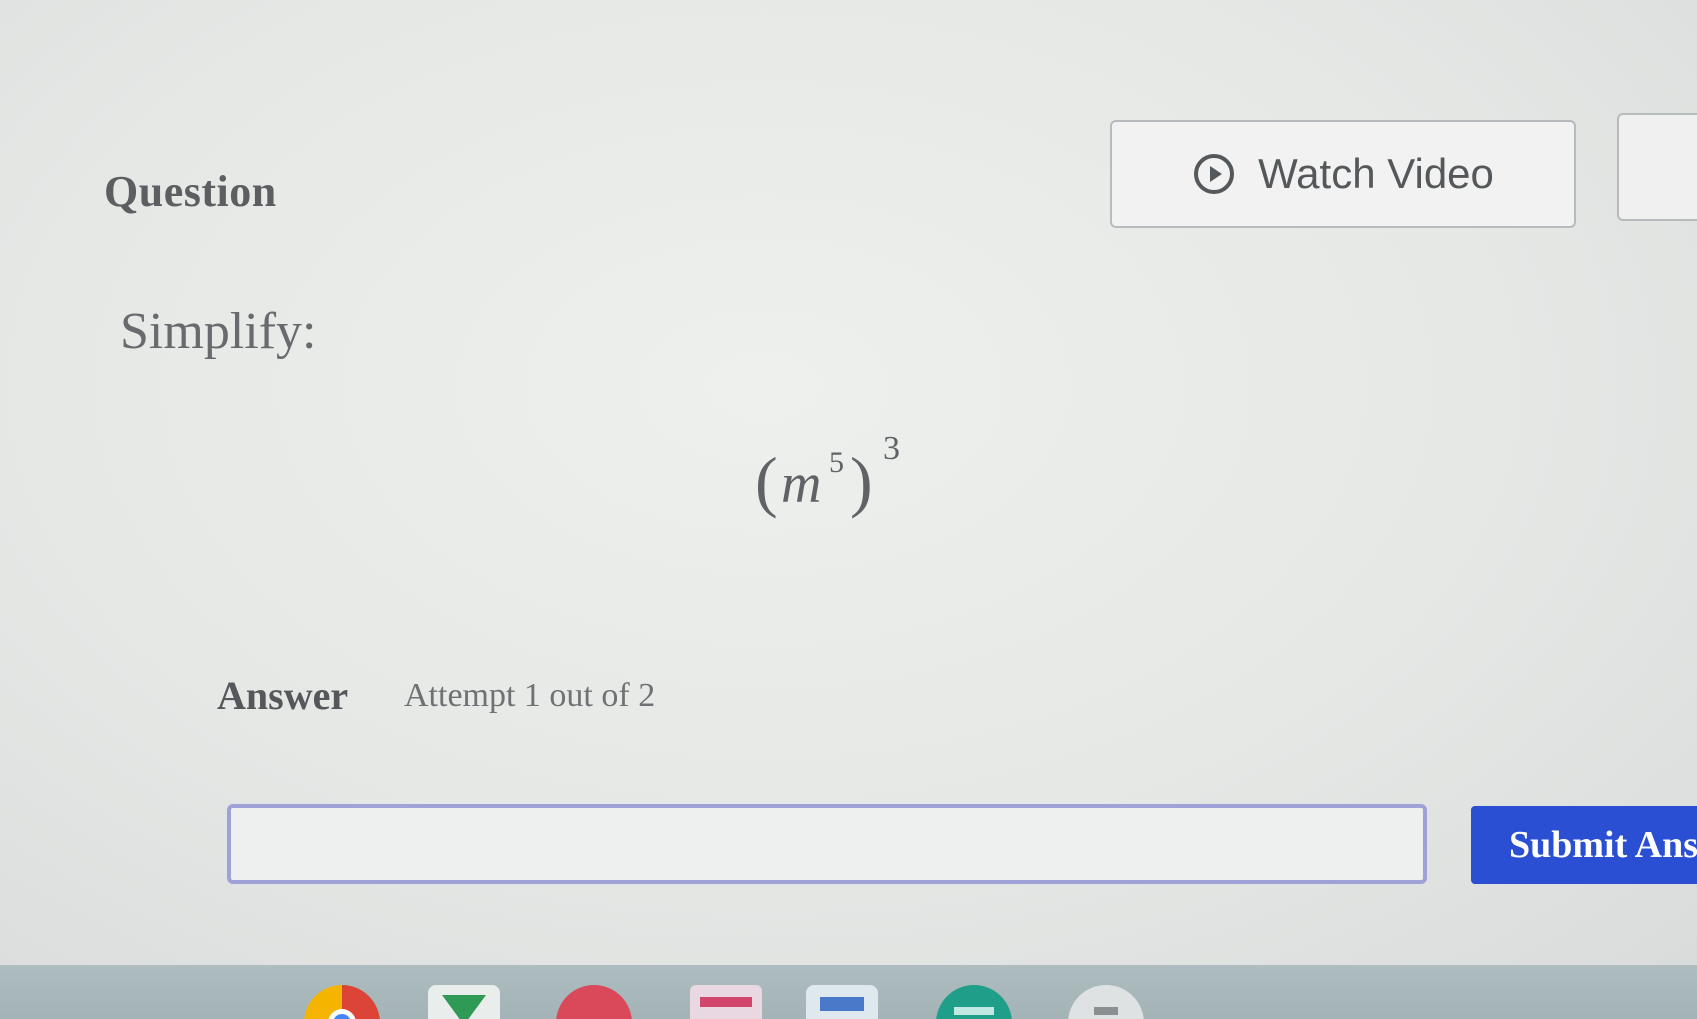  Describe the element at coordinates (283, 695) in the screenshot. I see `answer-heading: Answer` at that location.